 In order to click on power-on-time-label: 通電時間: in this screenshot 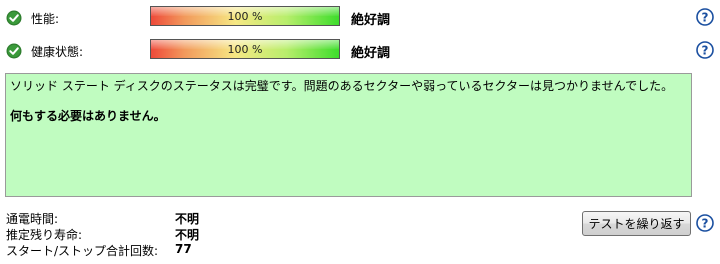, I will do `click(32, 219)`.